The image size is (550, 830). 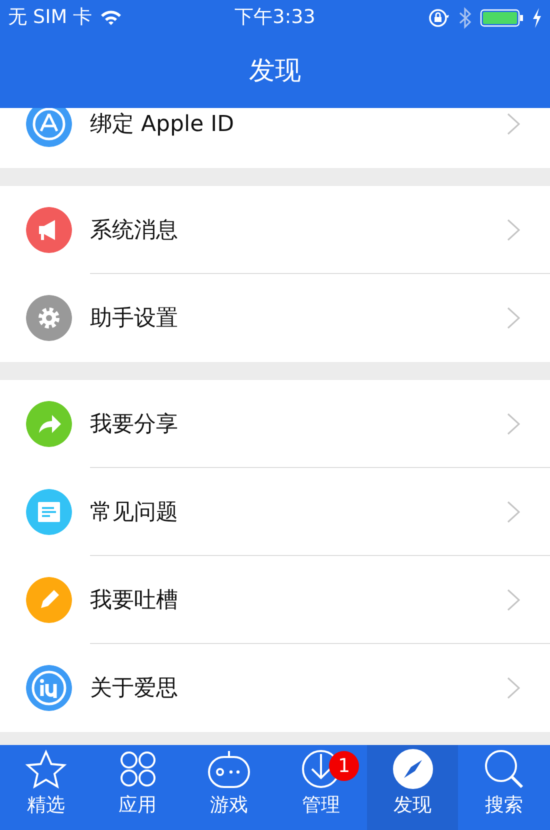 I want to click on charging-icon, so click(x=537, y=18).